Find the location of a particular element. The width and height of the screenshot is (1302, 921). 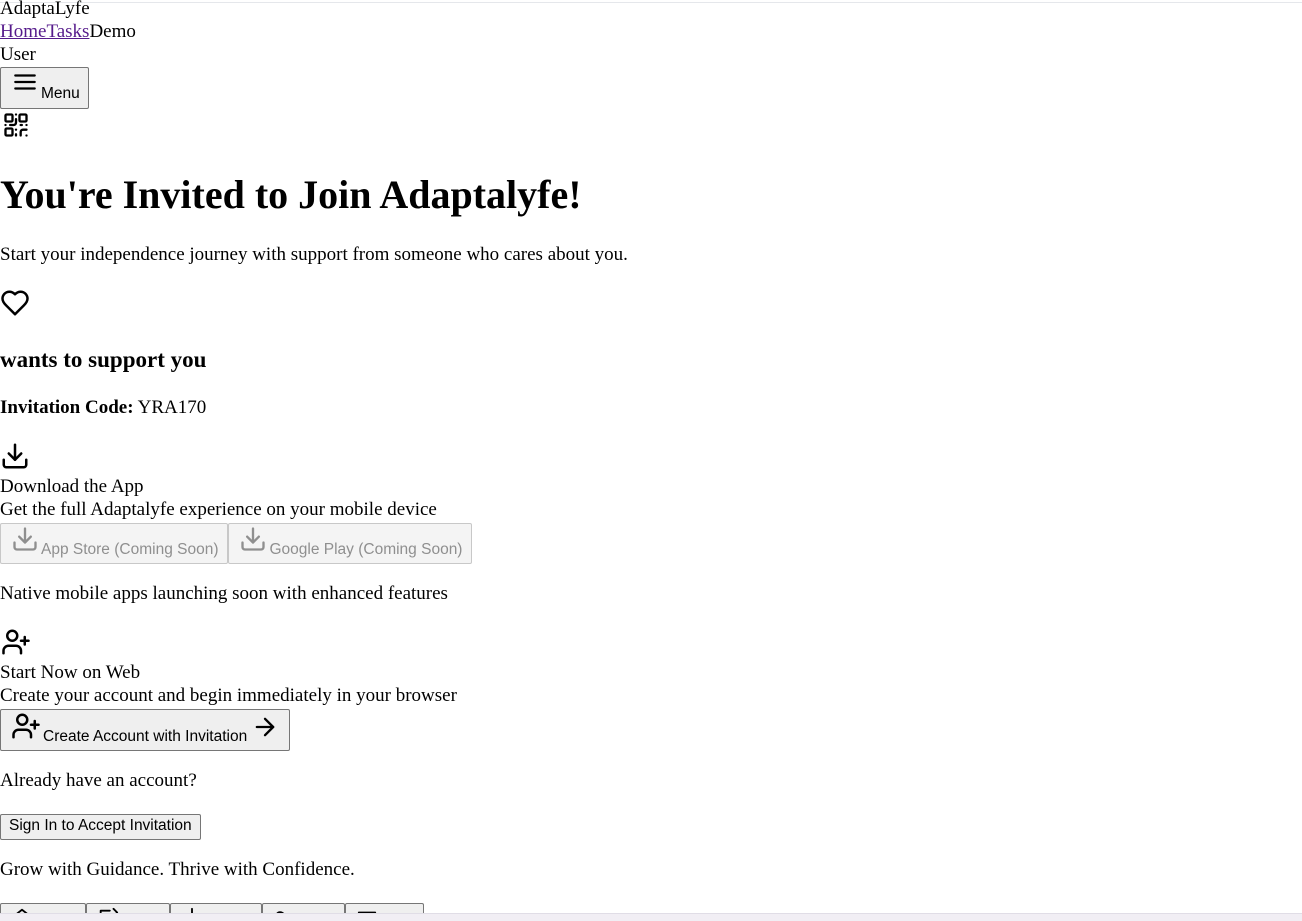

menu-button: Menu is located at coordinates (44, 88).